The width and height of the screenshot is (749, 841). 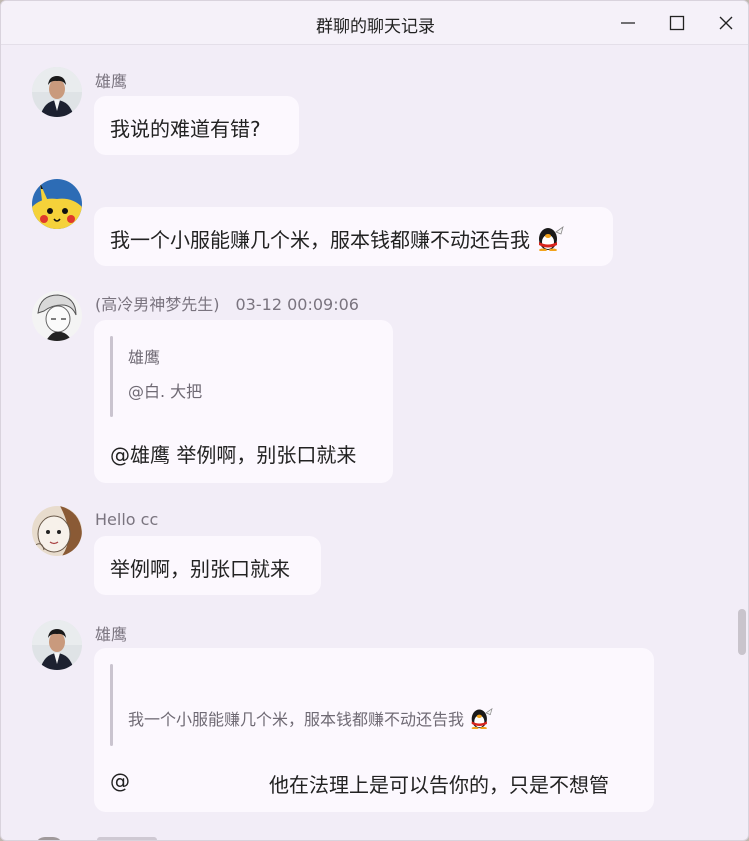 I want to click on quoted-text: @白. 大把, so click(x=165, y=391).